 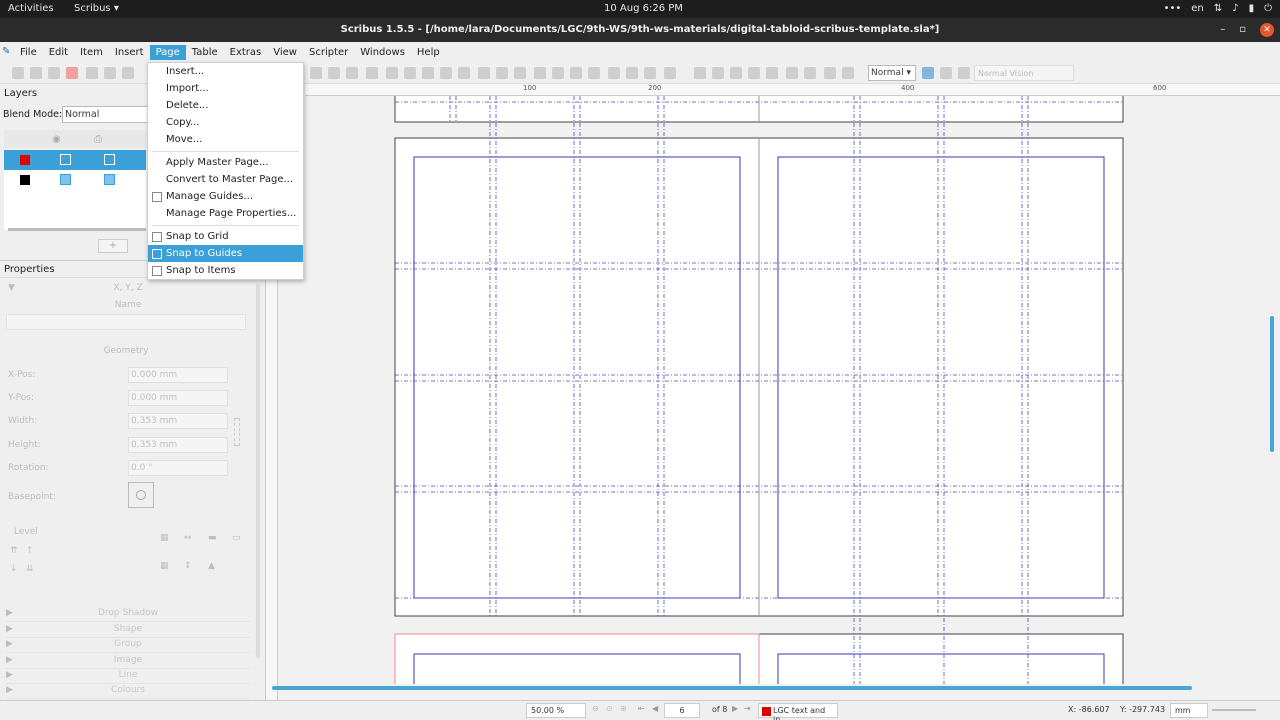 What do you see at coordinates (623, 708) in the screenshot?
I see `zoom-in-icon: ⊕` at bounding box center [623, 708].